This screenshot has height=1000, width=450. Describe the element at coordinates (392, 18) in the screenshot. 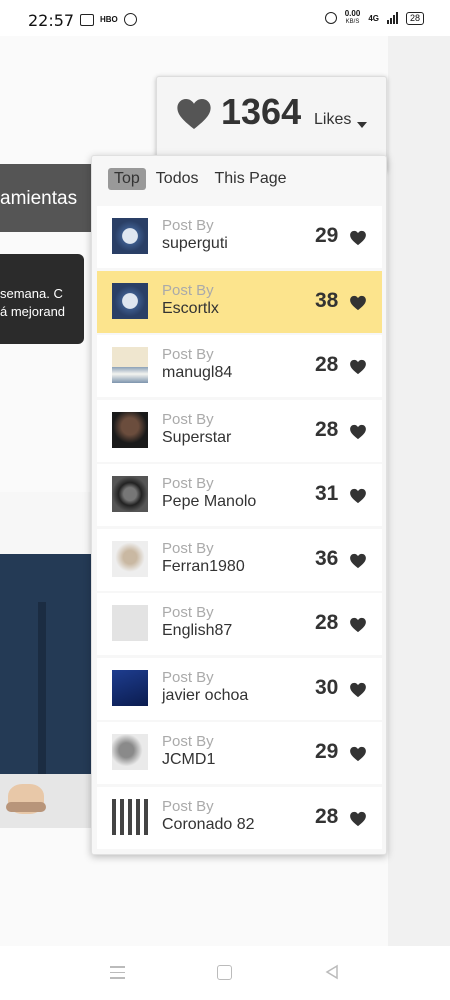

I see `signal-icon` at that location.